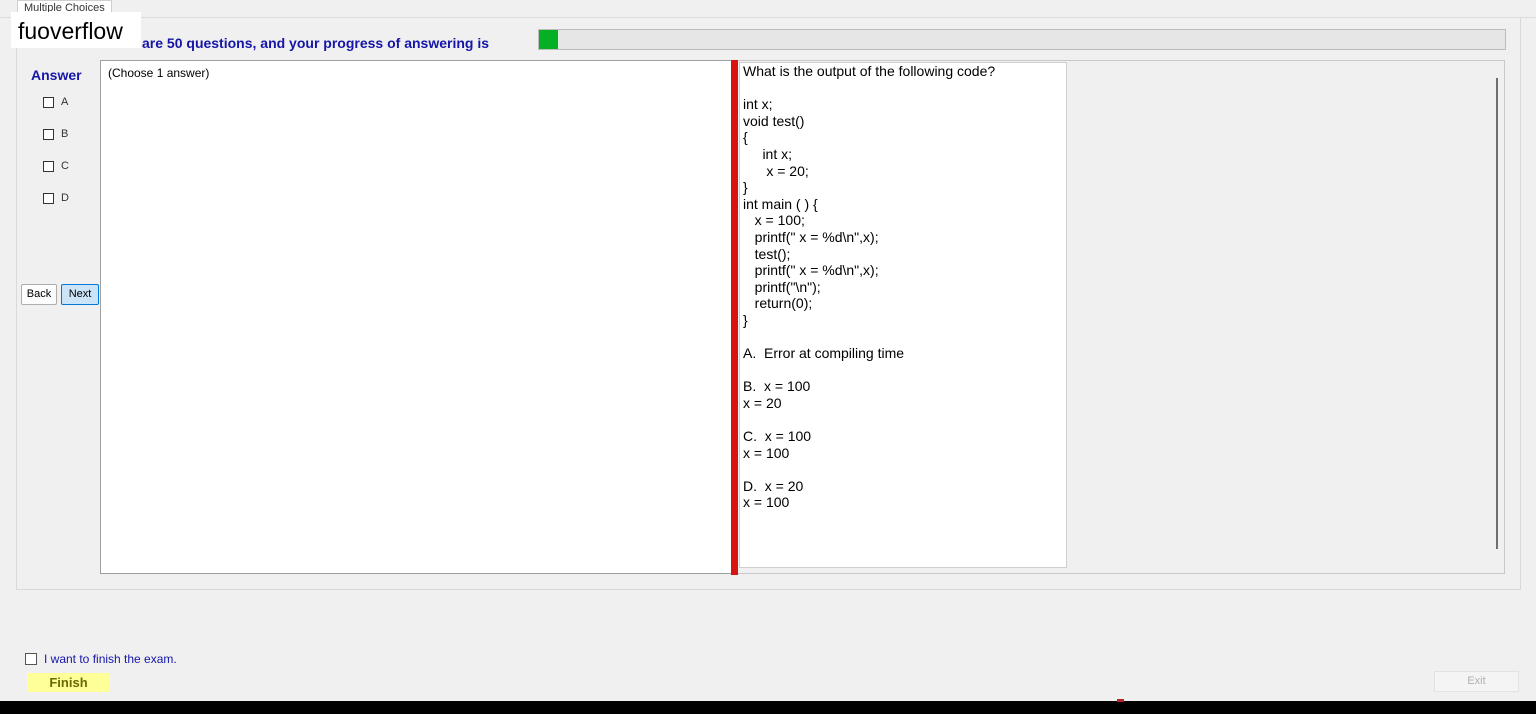 Image resolution: width=1536 pixels, height=714 pixels. Describe the element at coordinates (48, 134) in the screenshot. I see `option-b-checkbox` at that location.